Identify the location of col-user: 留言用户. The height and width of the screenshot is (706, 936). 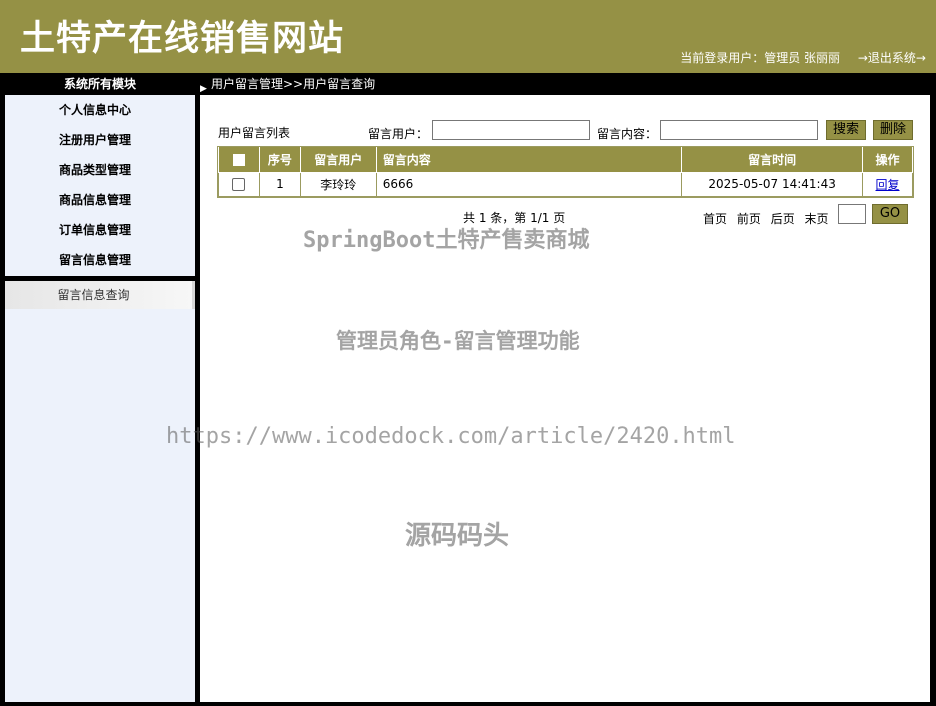
(338, 160).